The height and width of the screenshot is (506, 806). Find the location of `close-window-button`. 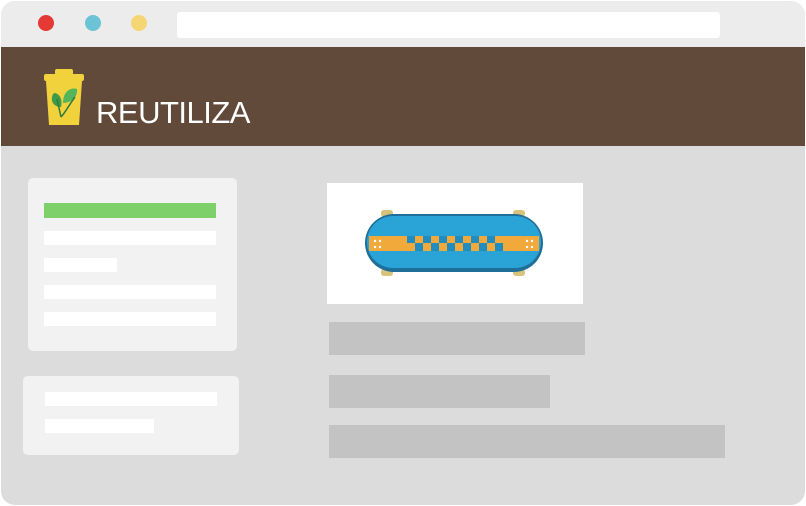

close-window-button is located at coordinates (46, 23).